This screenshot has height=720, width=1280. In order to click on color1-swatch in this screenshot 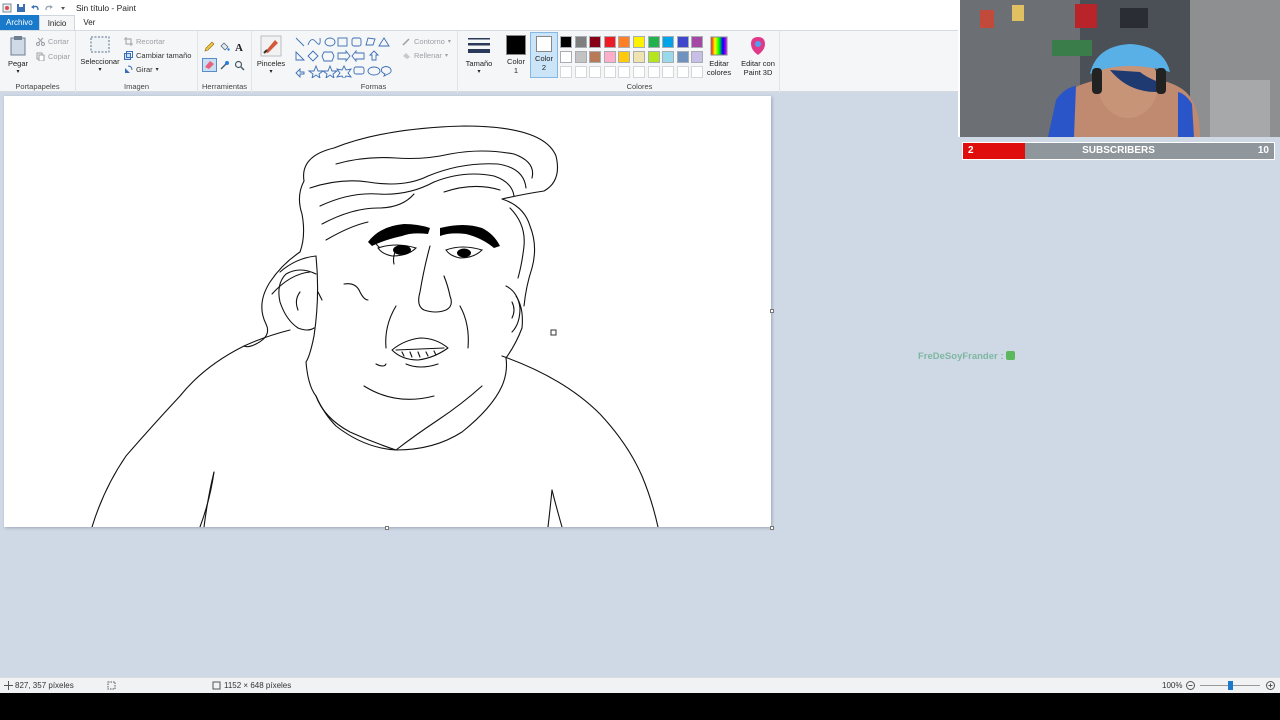, I will do `click(516, 45)`.